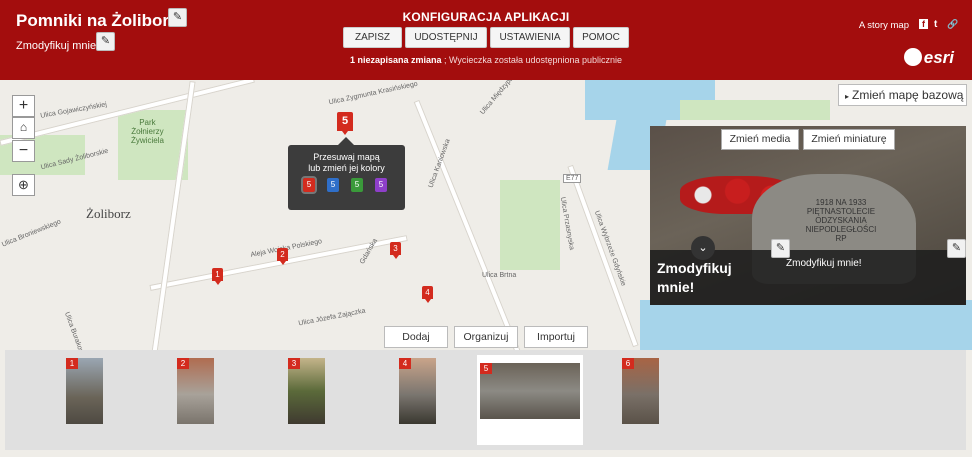 This screenshot has height=457, width=972. Describe the element at coordinates (566, 223) in the screenshot. I see `street-label: Ulica Przasnyska` at that location.